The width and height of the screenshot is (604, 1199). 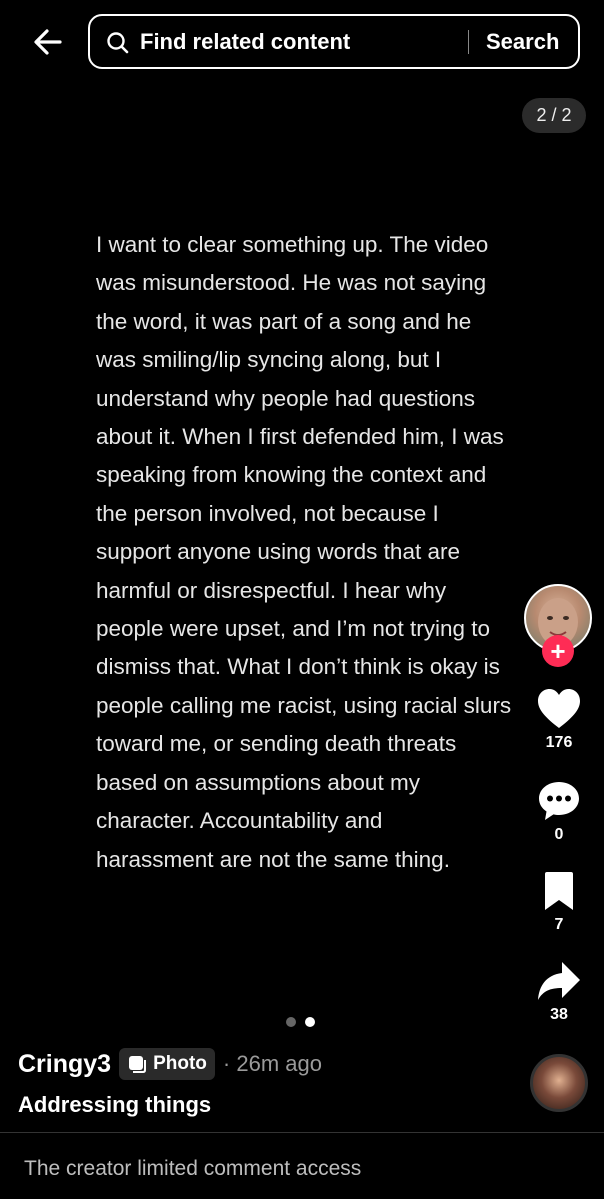 I want to click on post-caption: Addressing things, so click(x=268, y=1105).